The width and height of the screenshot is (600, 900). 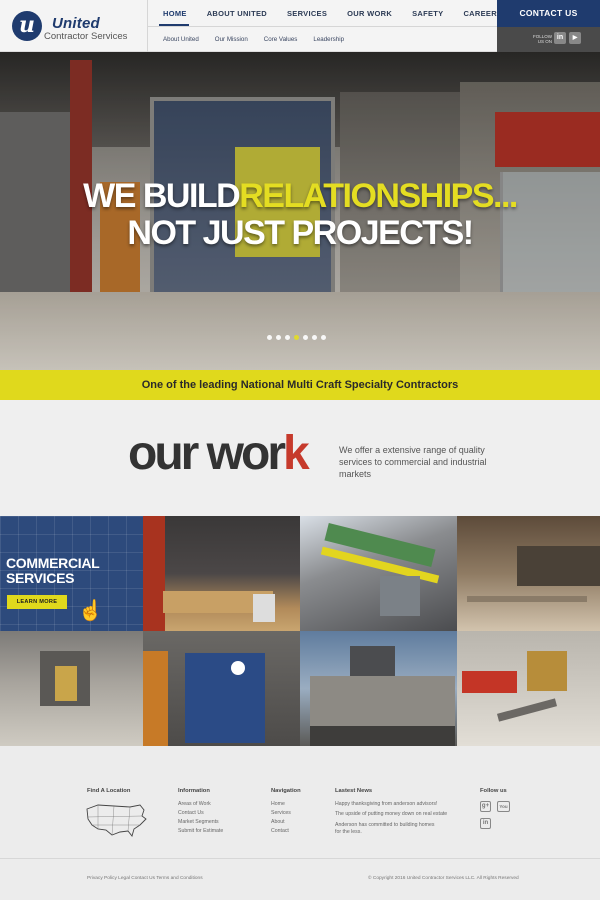 I want to click on subnav-leadership: Leadership, so click(x=328, y=39).